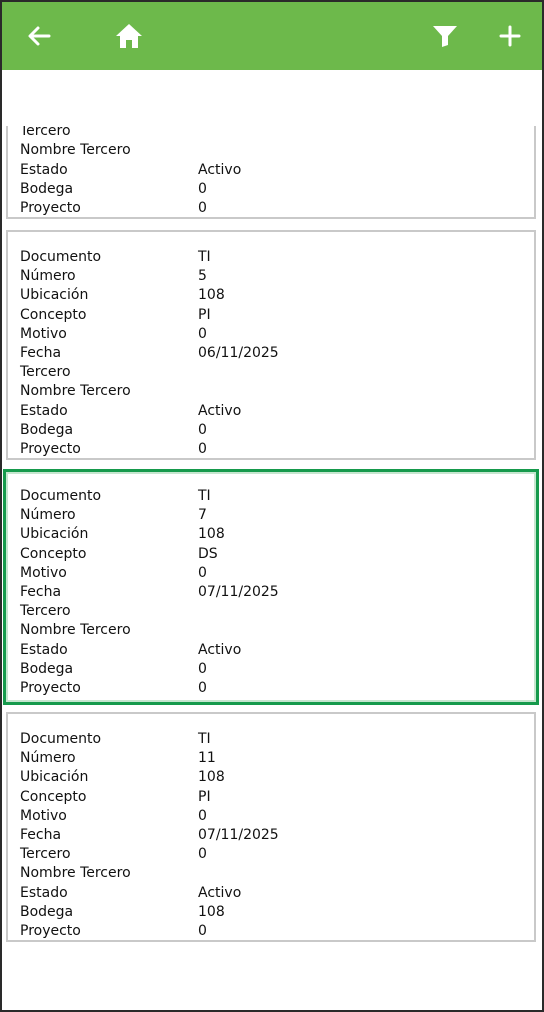  What do you see at coordinates (270, 515) in the screenshot?
I see `field-row-numero: Número 7` at bounding box center [270, 515].